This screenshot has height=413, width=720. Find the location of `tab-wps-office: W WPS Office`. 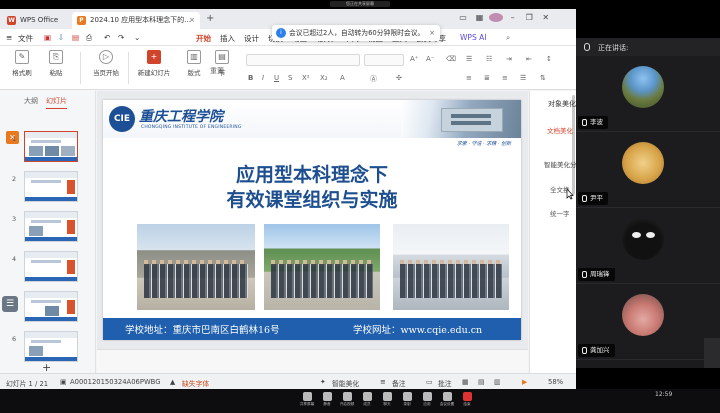

tab-wps-office: W WPS Office is located at coordinates (36, 20).